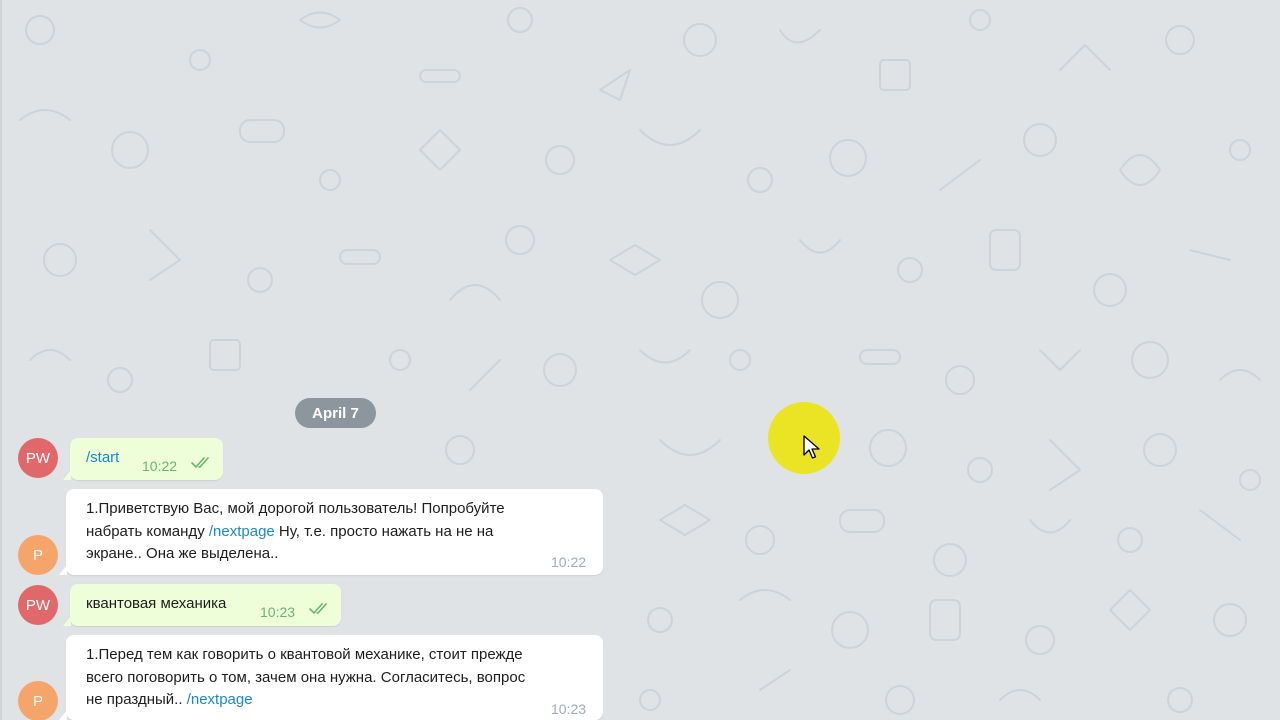  What do you see at coordinates (156, 603) in the screenshot?
I see `message-text: квантовая механика` at bounding box center [156, 603].